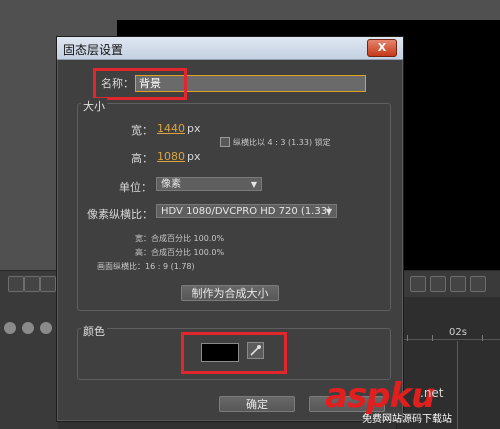  What do you see at coordinates (282, 142) in the screenshot?
I see `lock-ratio-label: 纵横比以 4 : 3 (1.33) 锁定` at bounding box center [282, 142].